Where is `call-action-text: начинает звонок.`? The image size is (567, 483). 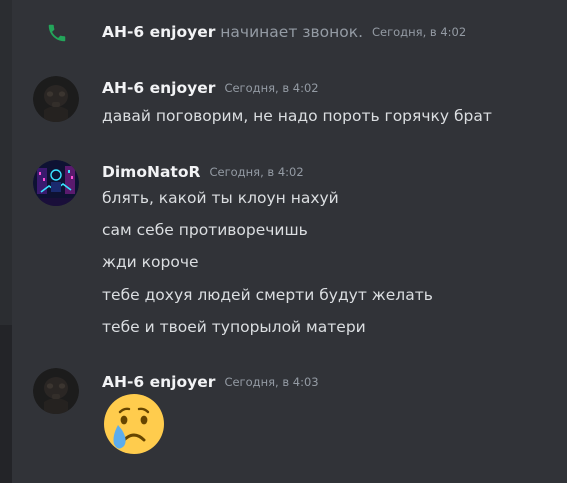
call-action-text: начинает звонок. is located at coordinates (292, 32).